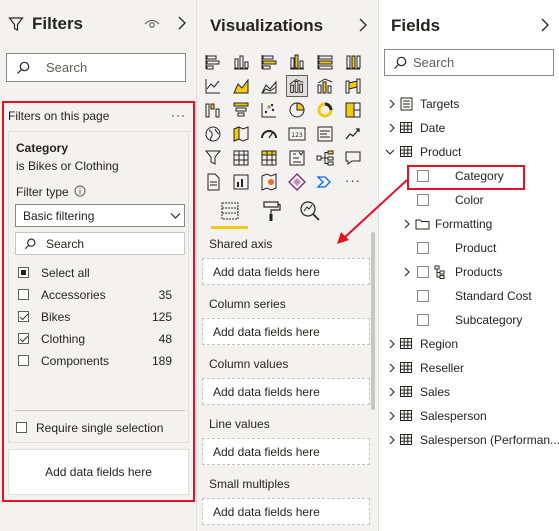 Image resolution: width=559 pixels, height=531 pixels. Describe the element at coordinates (286, 511) in the screenshot. I see `well-small-multiples: Add data fields here` at that location.